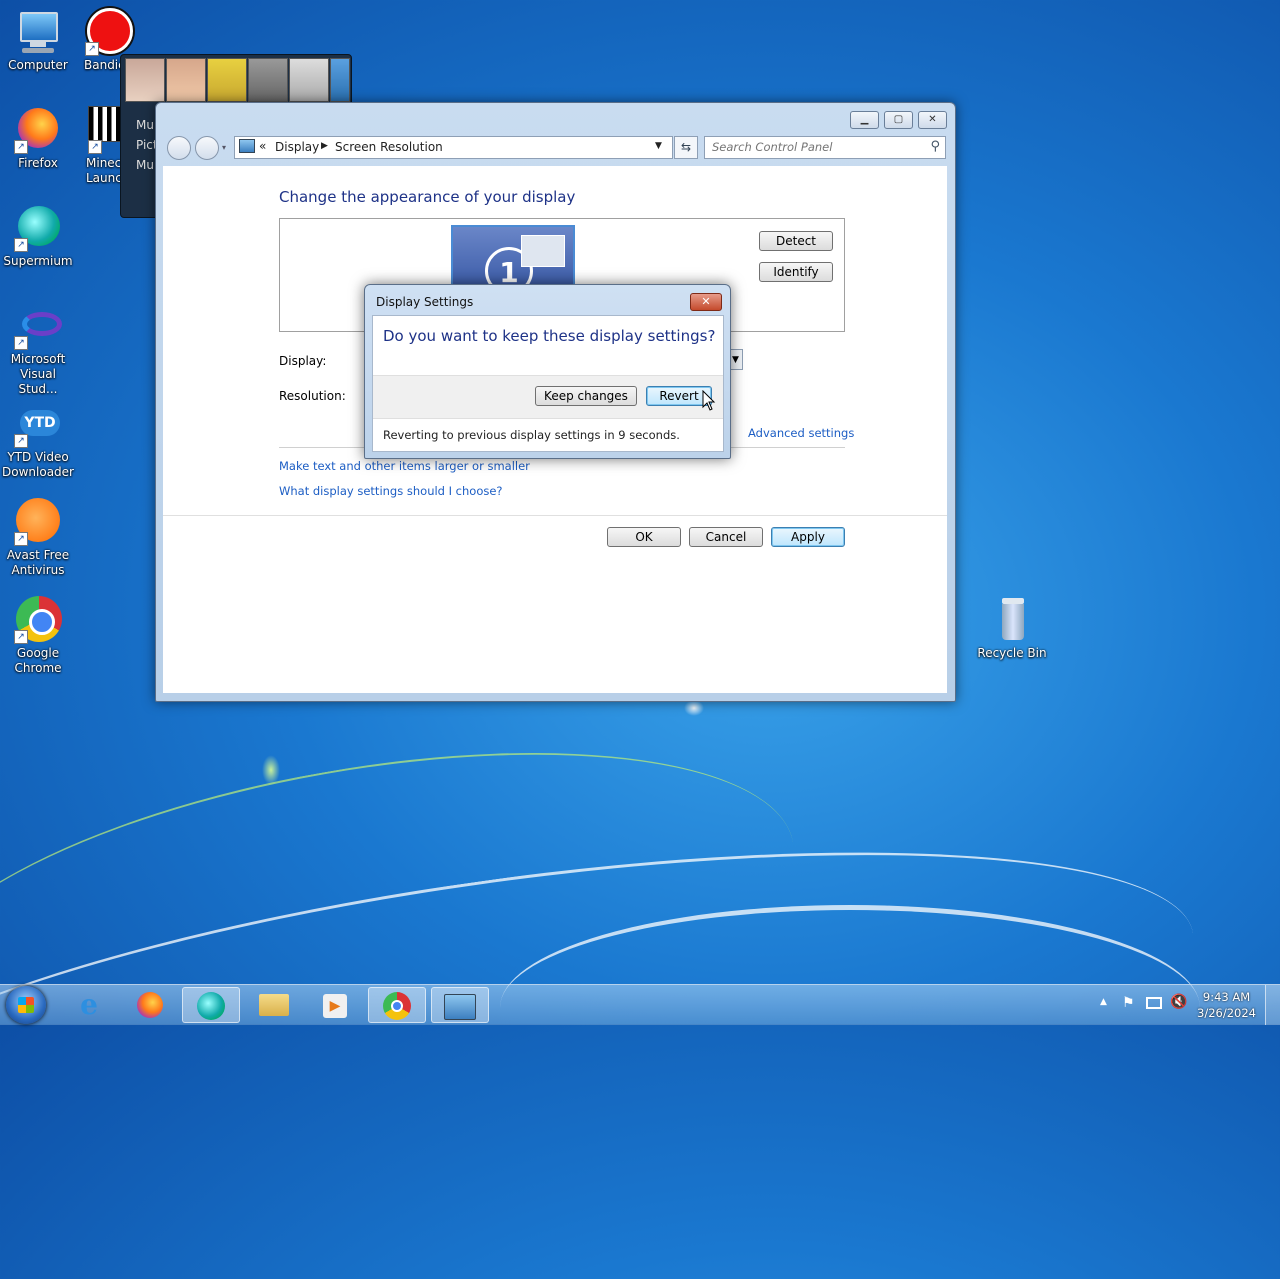  I want to click on desktop-icon-recycle-bin: Recycle Bin, so click(1012, 628).